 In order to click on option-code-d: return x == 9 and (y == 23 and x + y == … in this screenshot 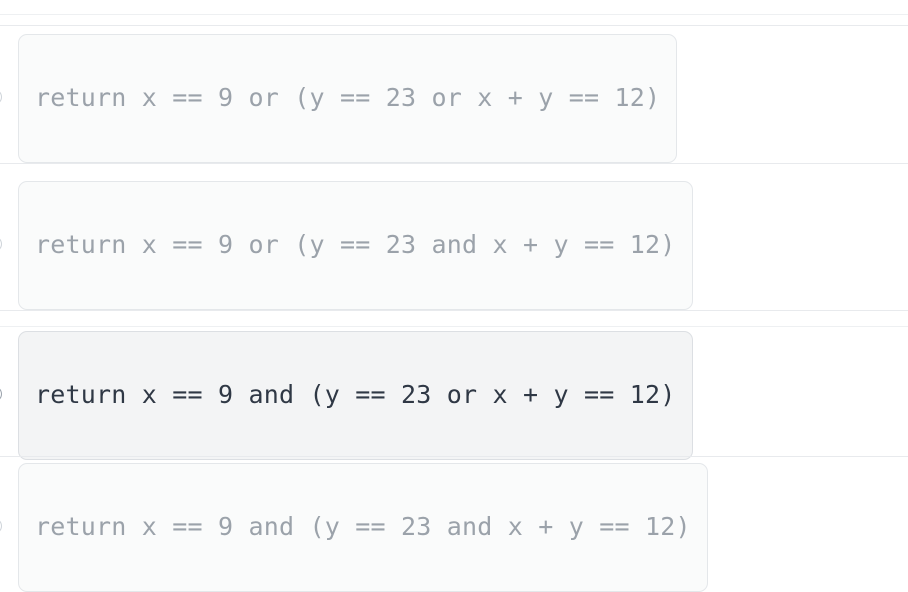, I will do `click(363, 526)`.